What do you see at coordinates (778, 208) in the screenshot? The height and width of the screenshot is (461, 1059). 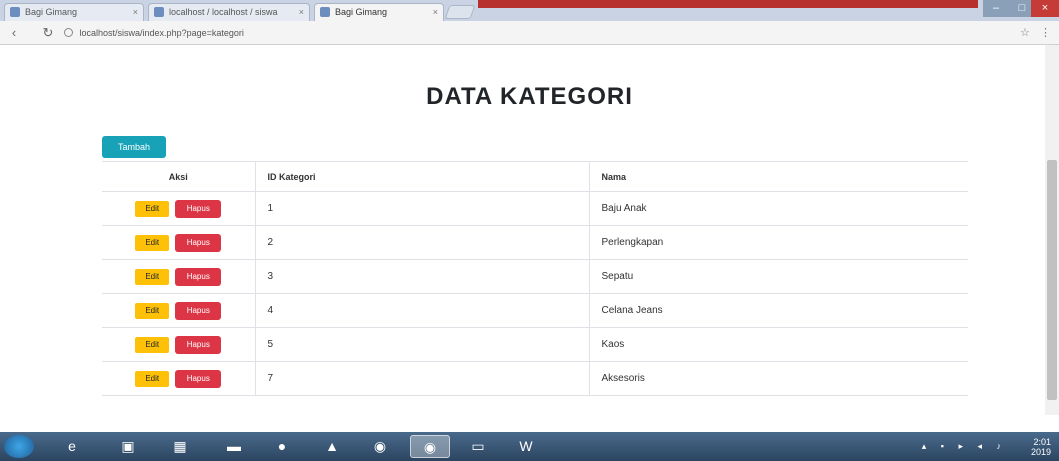 I see `cell-nama: Baju Anak` at bounding box center [778, 208].